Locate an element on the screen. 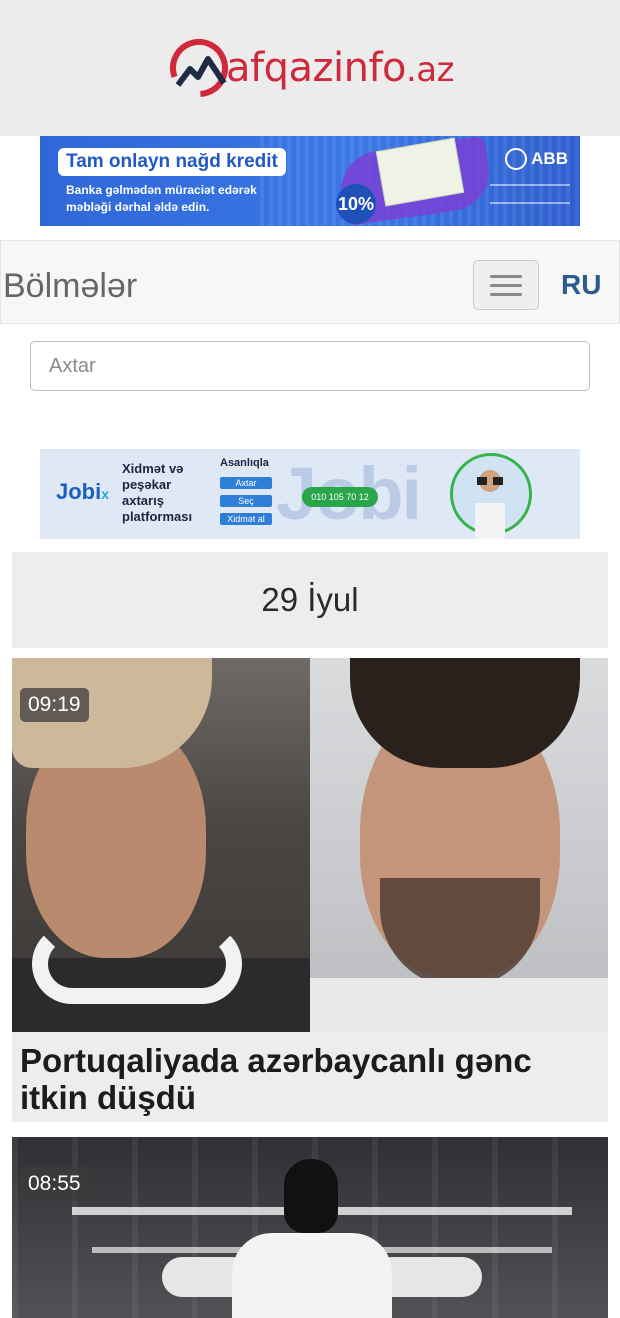  banner-fine-print is located at coordinates (530, 194).